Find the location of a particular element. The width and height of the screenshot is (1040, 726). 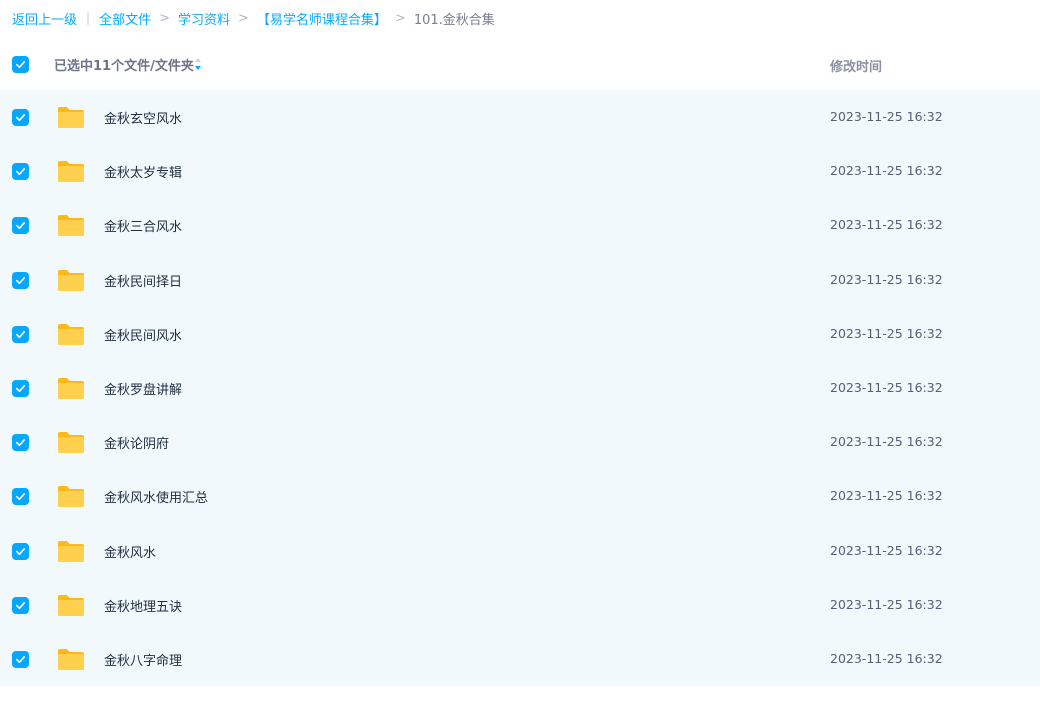

file-row: 金秋民间风水 2023-11-25 16:32 is located at coordinates (520, 333).